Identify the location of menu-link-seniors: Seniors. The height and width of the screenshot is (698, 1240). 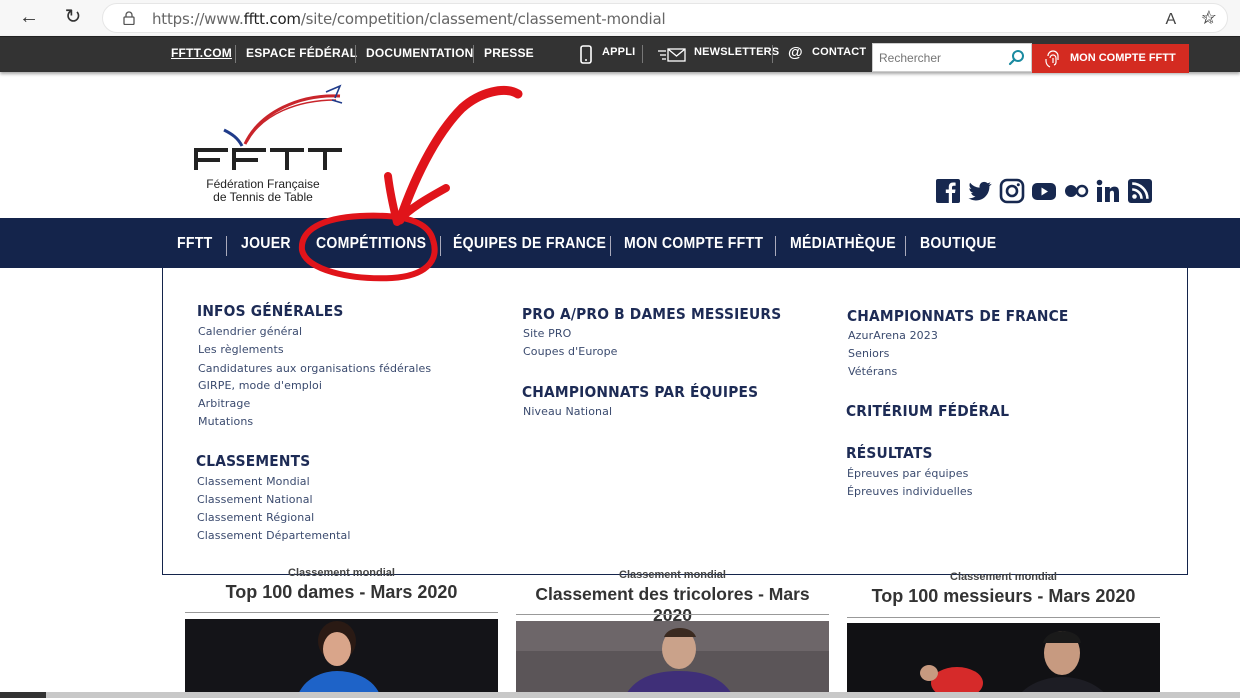
(868, 353).